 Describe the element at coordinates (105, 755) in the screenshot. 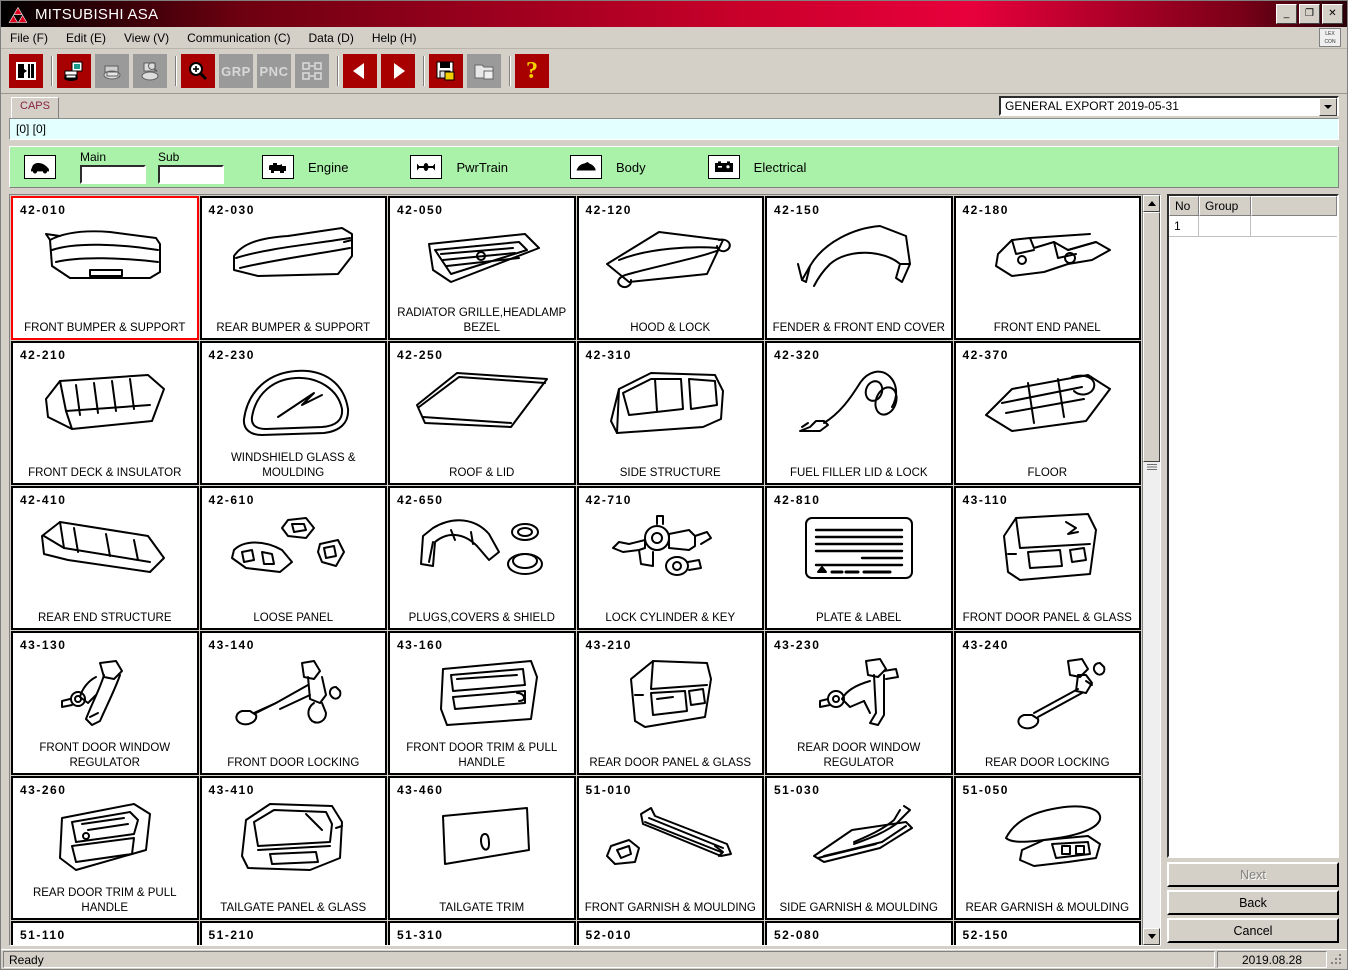

I see `part-name: FRONT DOOR WINDOW REGULATOR` at that location.